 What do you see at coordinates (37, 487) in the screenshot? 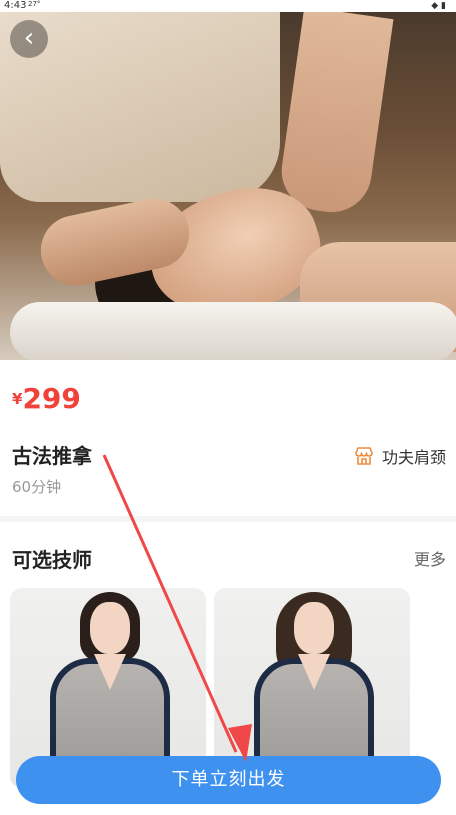
I see `service-duration: 60分钟` at bounding box center [37, 487].